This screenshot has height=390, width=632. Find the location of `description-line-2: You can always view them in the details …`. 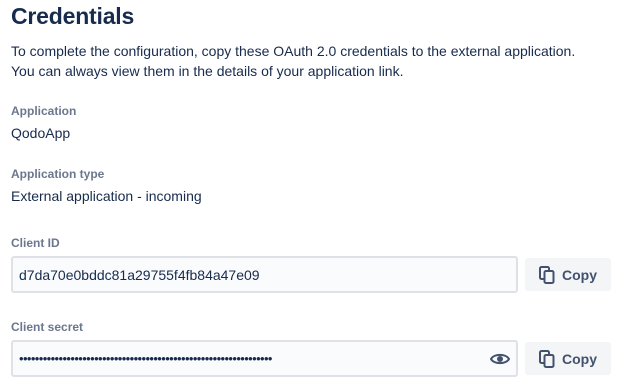

description-line-2: You can always view them in the details … is located at coordinates (207, 71).